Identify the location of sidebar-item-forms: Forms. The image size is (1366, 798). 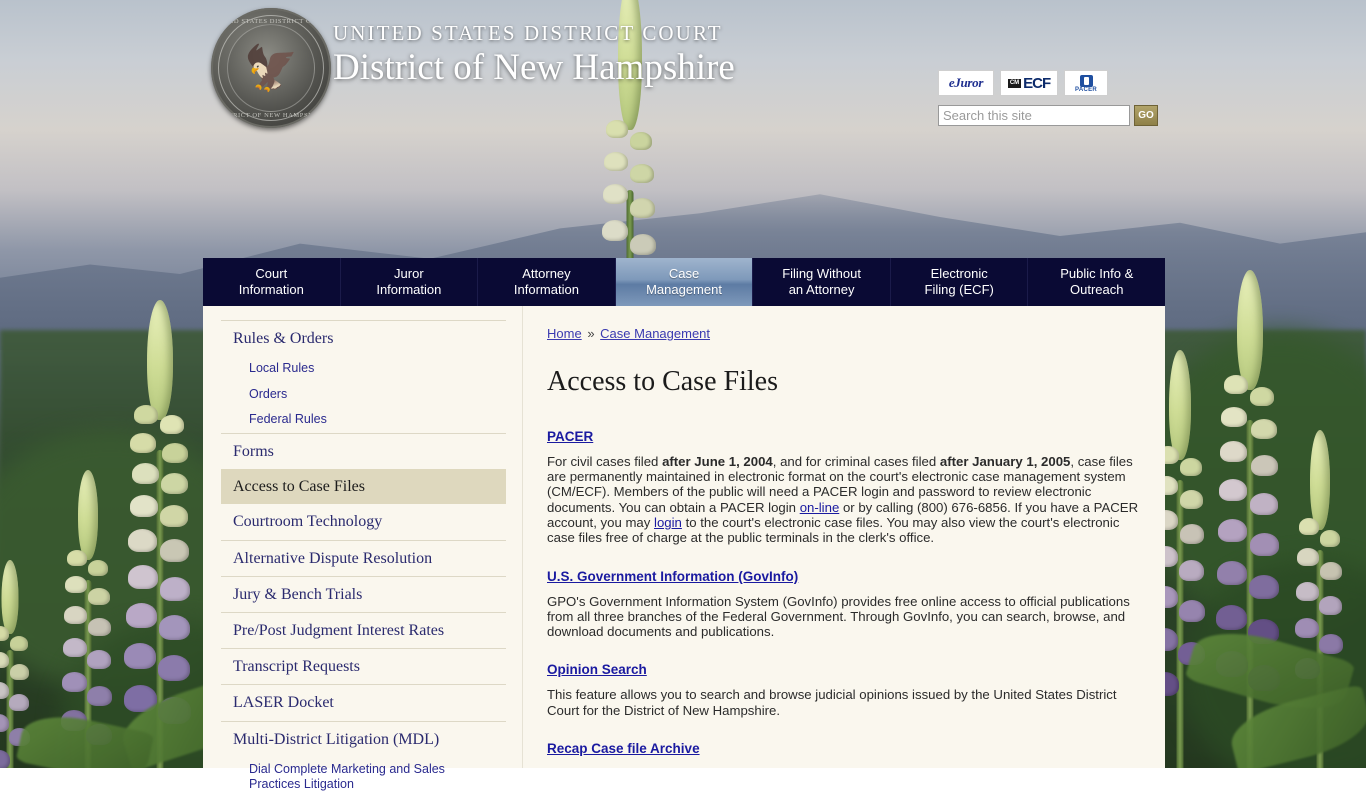
(363, 451).